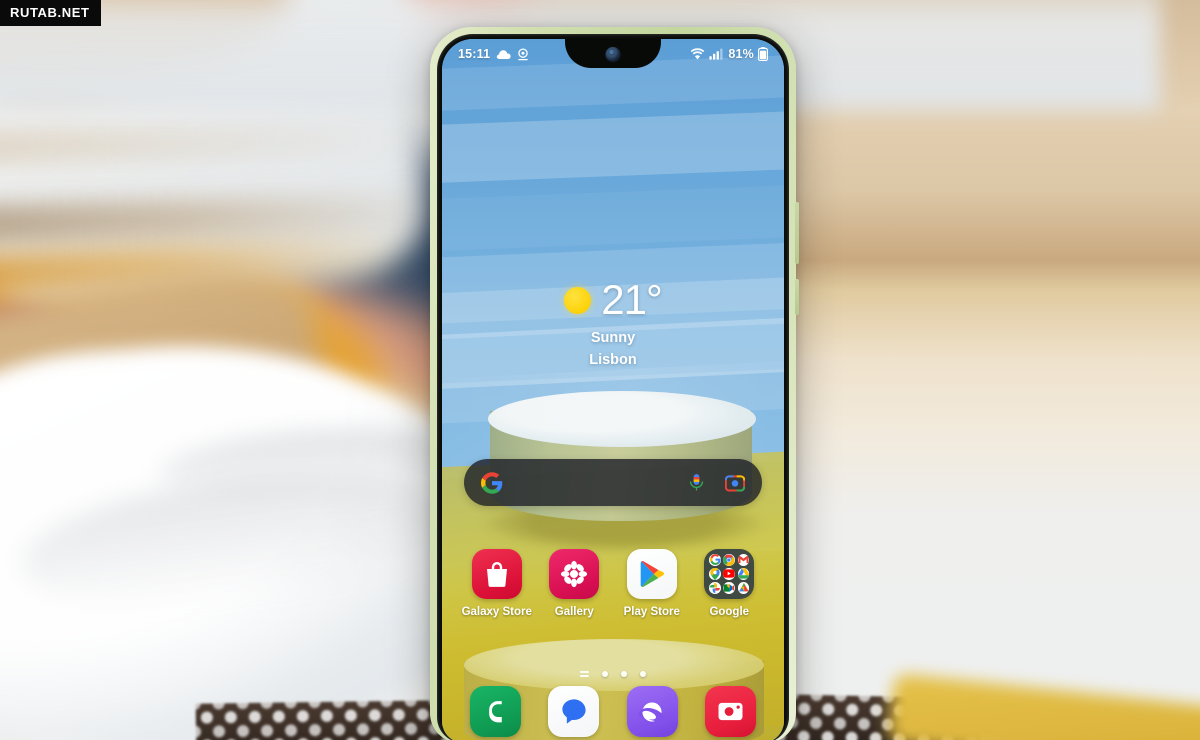 This screenshot has height=740, width=1200. I want to click on samsung-internet-icon, so click(652, 711).